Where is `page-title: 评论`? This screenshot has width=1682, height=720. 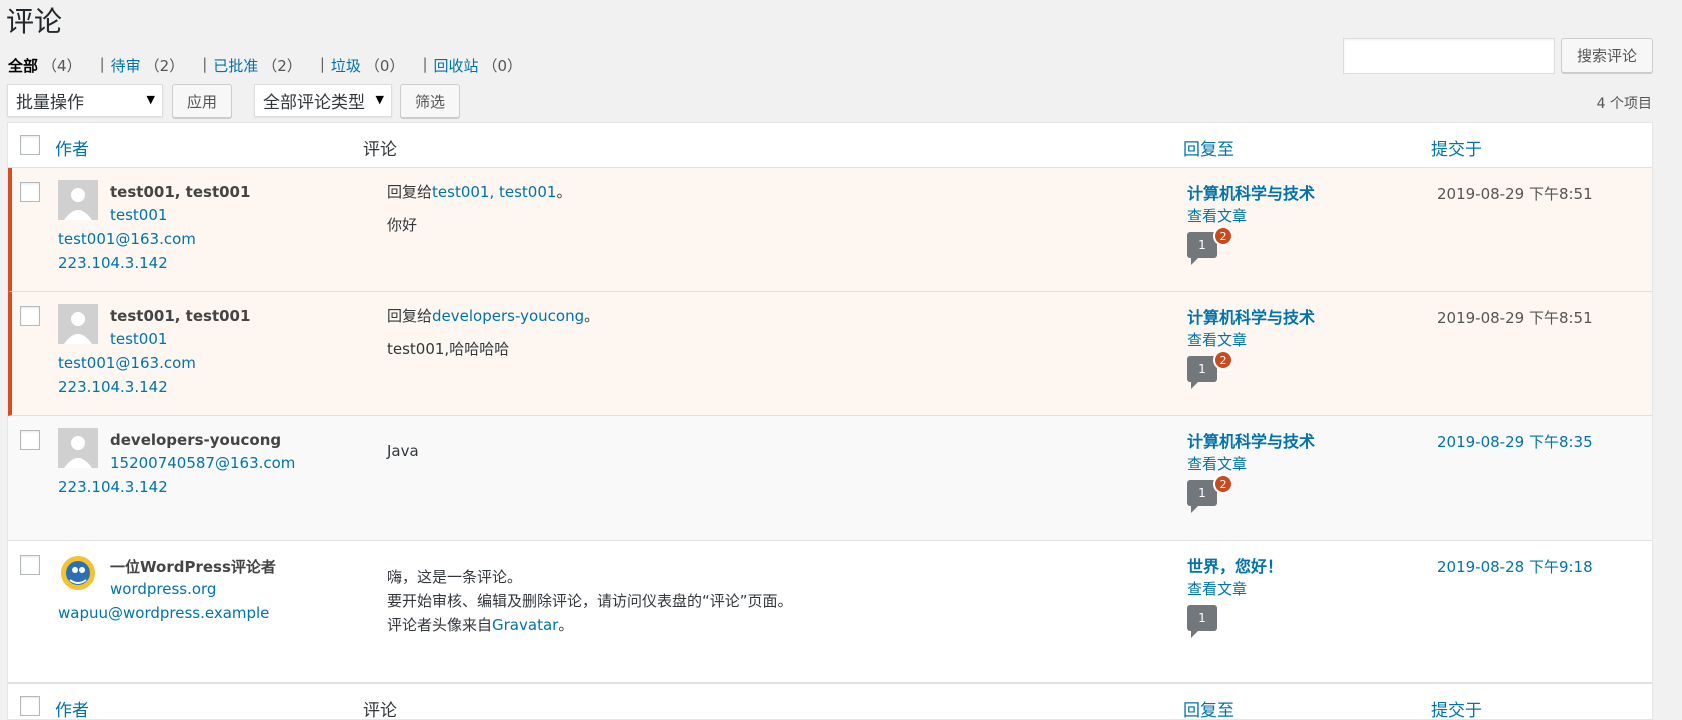 page-title: 评论 is located at coordinates (34, 21).